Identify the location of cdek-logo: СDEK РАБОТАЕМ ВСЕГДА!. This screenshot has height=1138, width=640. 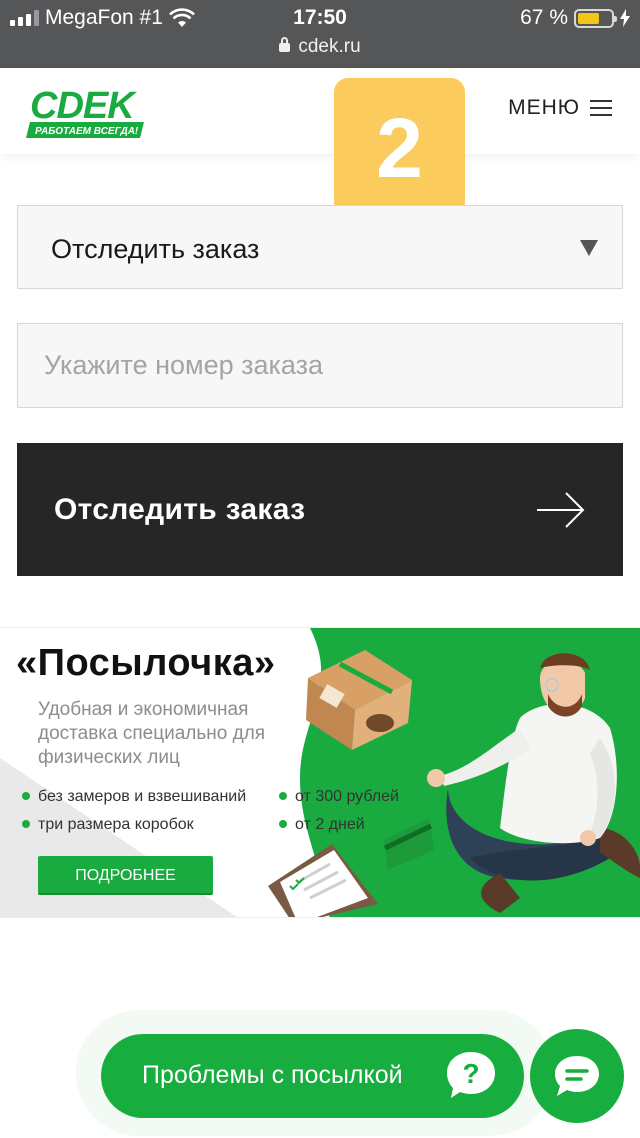
(89, 113).